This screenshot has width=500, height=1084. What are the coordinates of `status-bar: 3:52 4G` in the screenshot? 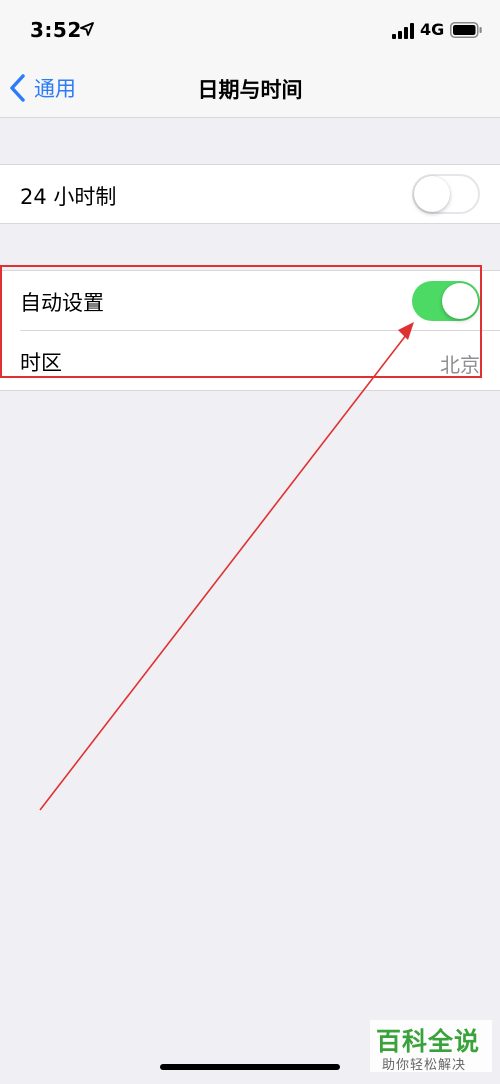 It's located at (250, 30).